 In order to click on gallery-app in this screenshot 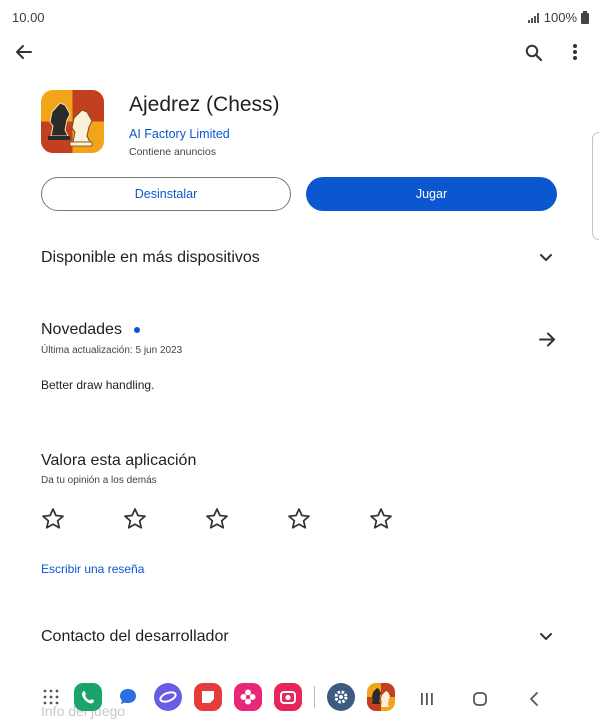, I will do `click(248, 697)`.